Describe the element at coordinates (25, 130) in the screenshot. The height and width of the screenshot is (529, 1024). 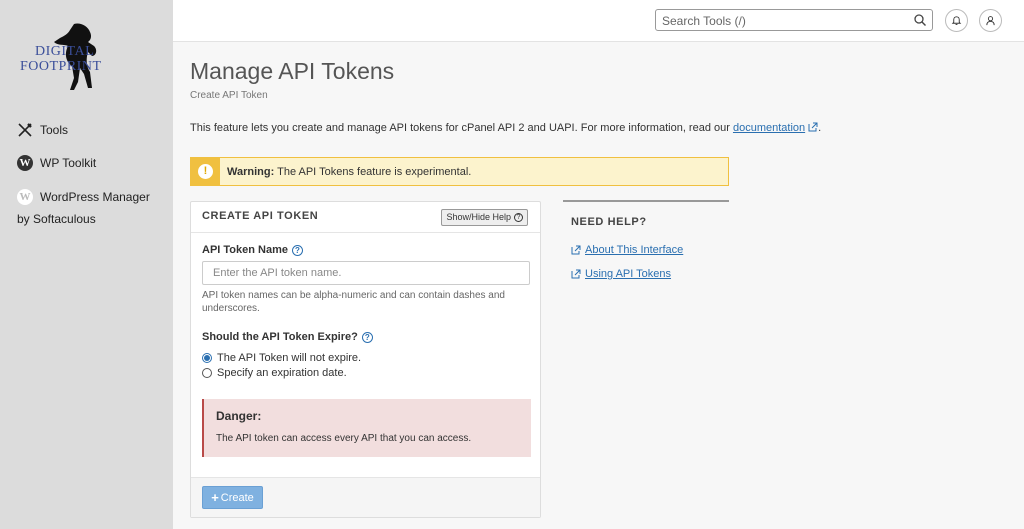
I see `tools-icon` at that location.